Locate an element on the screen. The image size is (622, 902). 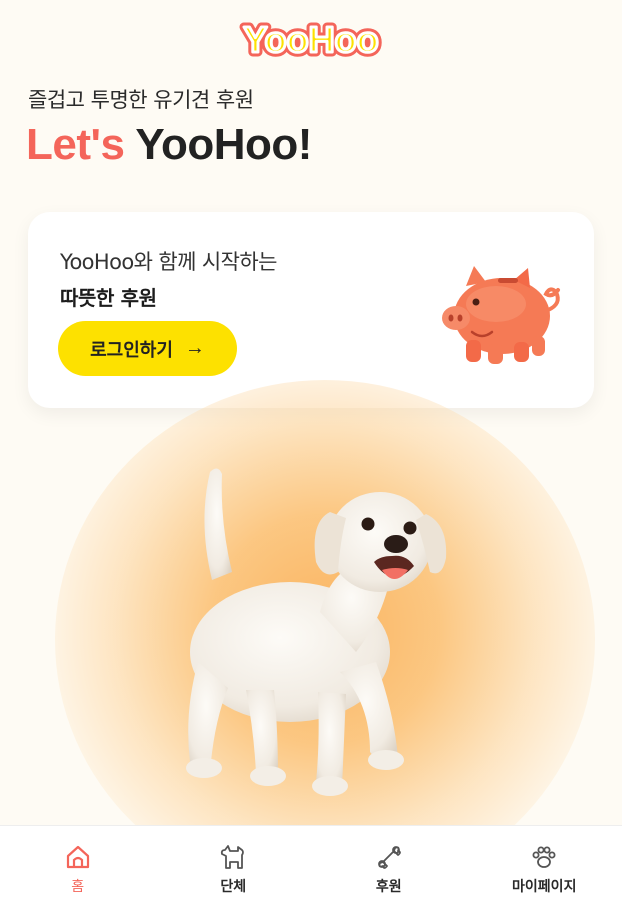
nav-item-donate: 후원 is located at coordinates (389, 864).